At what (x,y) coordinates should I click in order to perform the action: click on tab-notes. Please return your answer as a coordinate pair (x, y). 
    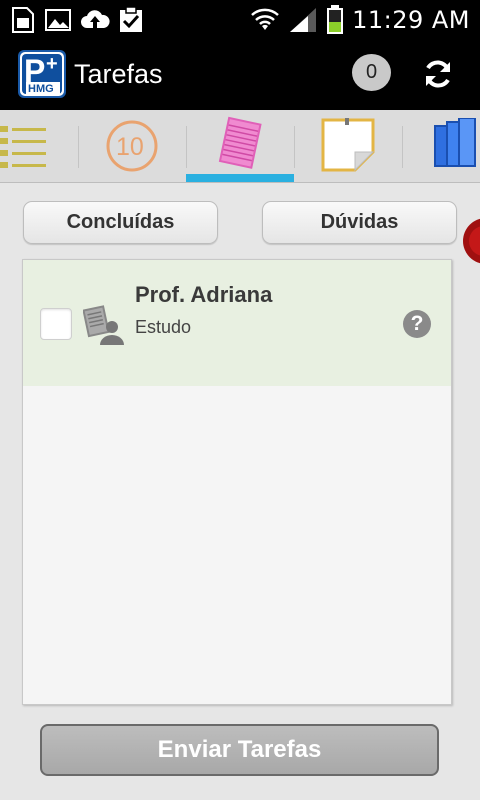
    Looking at the image, I should click on (348, 146).